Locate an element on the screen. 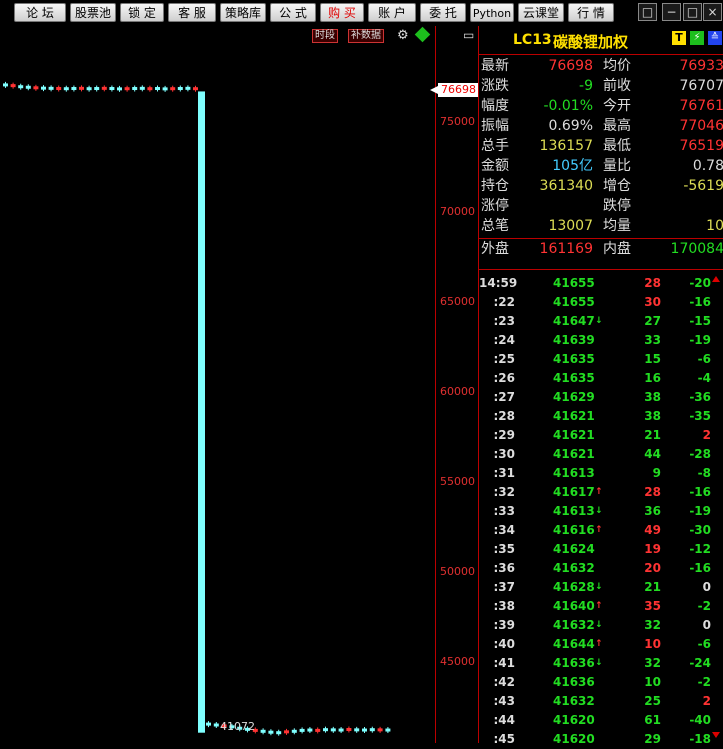 Image resolution: width=723 pixels, height=749 pixels. quote-value: -0.01% is located at coordinates (568, 106).